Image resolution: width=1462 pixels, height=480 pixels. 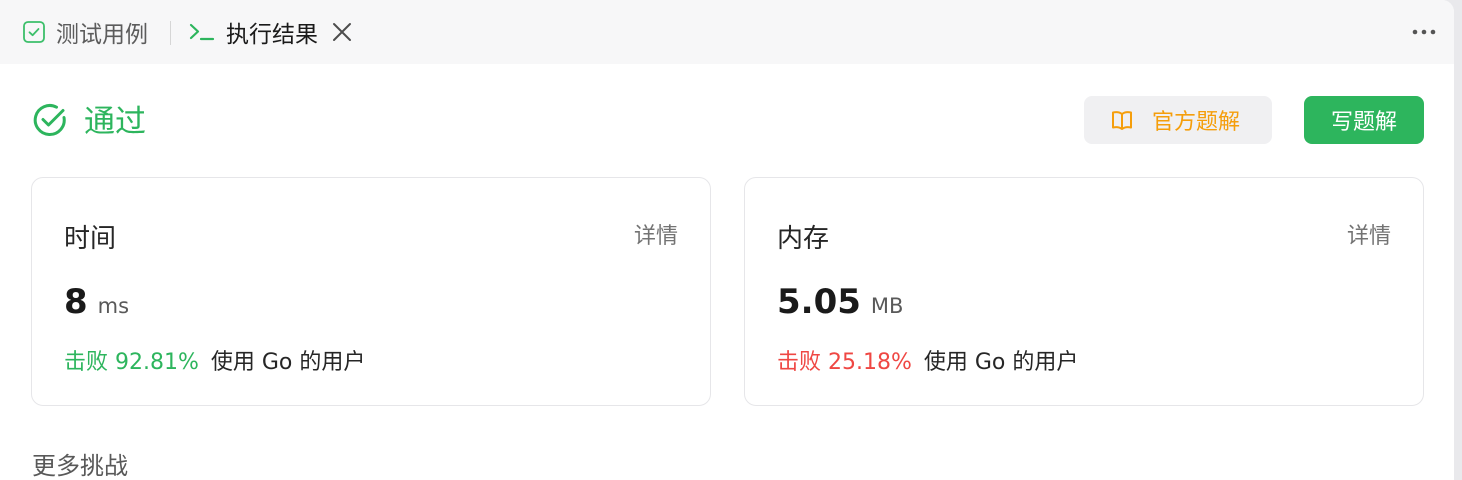 What do you see at coordinates (113, 306) in the screenshot?
I see `runtime-unit: ms` at bounding box center [113, 306].